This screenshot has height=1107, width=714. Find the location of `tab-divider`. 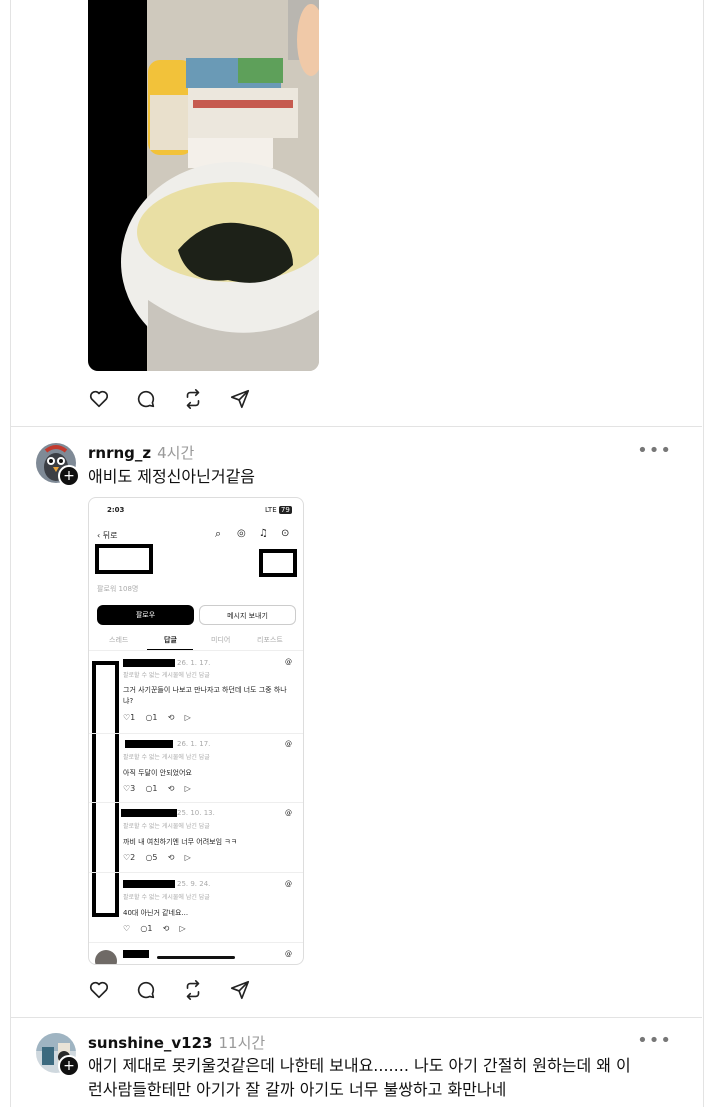

tab-divider is located at coordinates (196, 650).